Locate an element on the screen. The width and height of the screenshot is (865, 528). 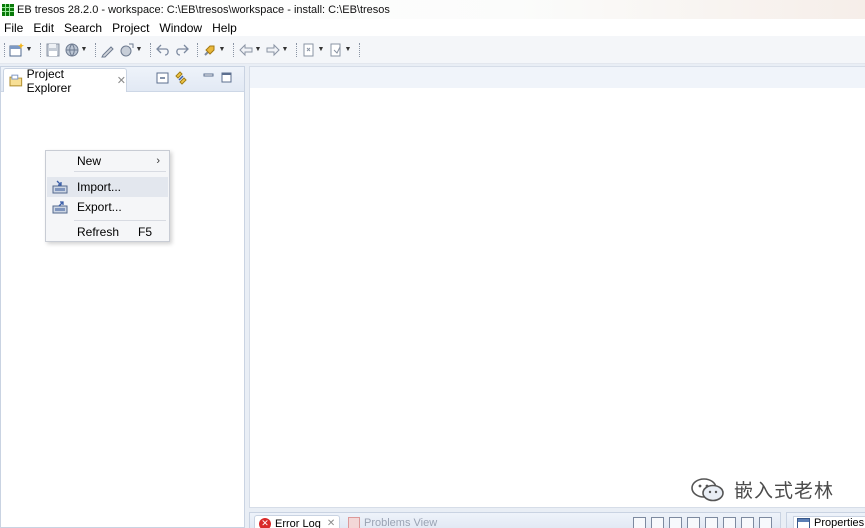
new-wizard-button: ▼ is located at coordinates (21, 50).